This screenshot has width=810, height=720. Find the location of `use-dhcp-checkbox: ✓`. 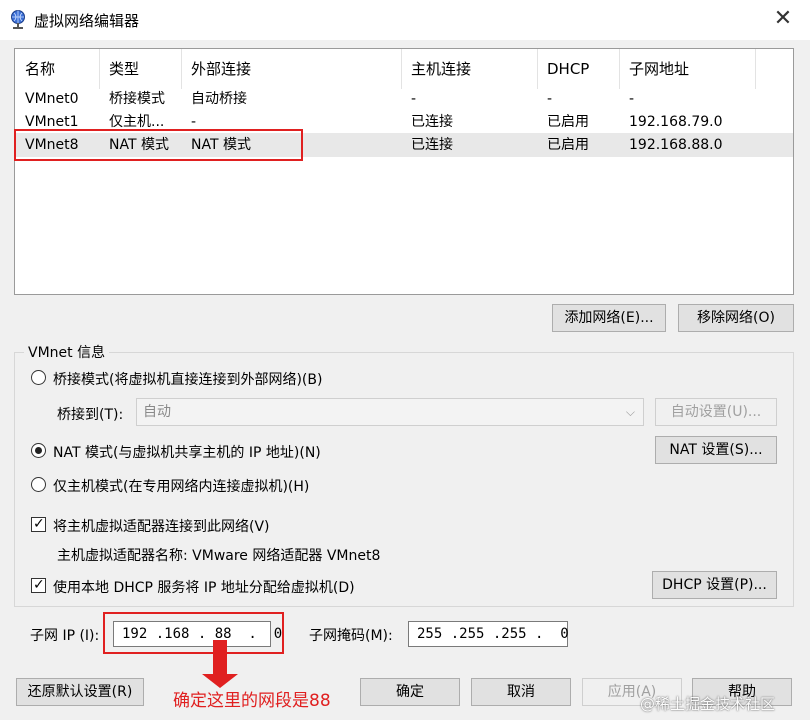

use-dhcp-checkbox: ✓ is located at coordinates (38, 585).